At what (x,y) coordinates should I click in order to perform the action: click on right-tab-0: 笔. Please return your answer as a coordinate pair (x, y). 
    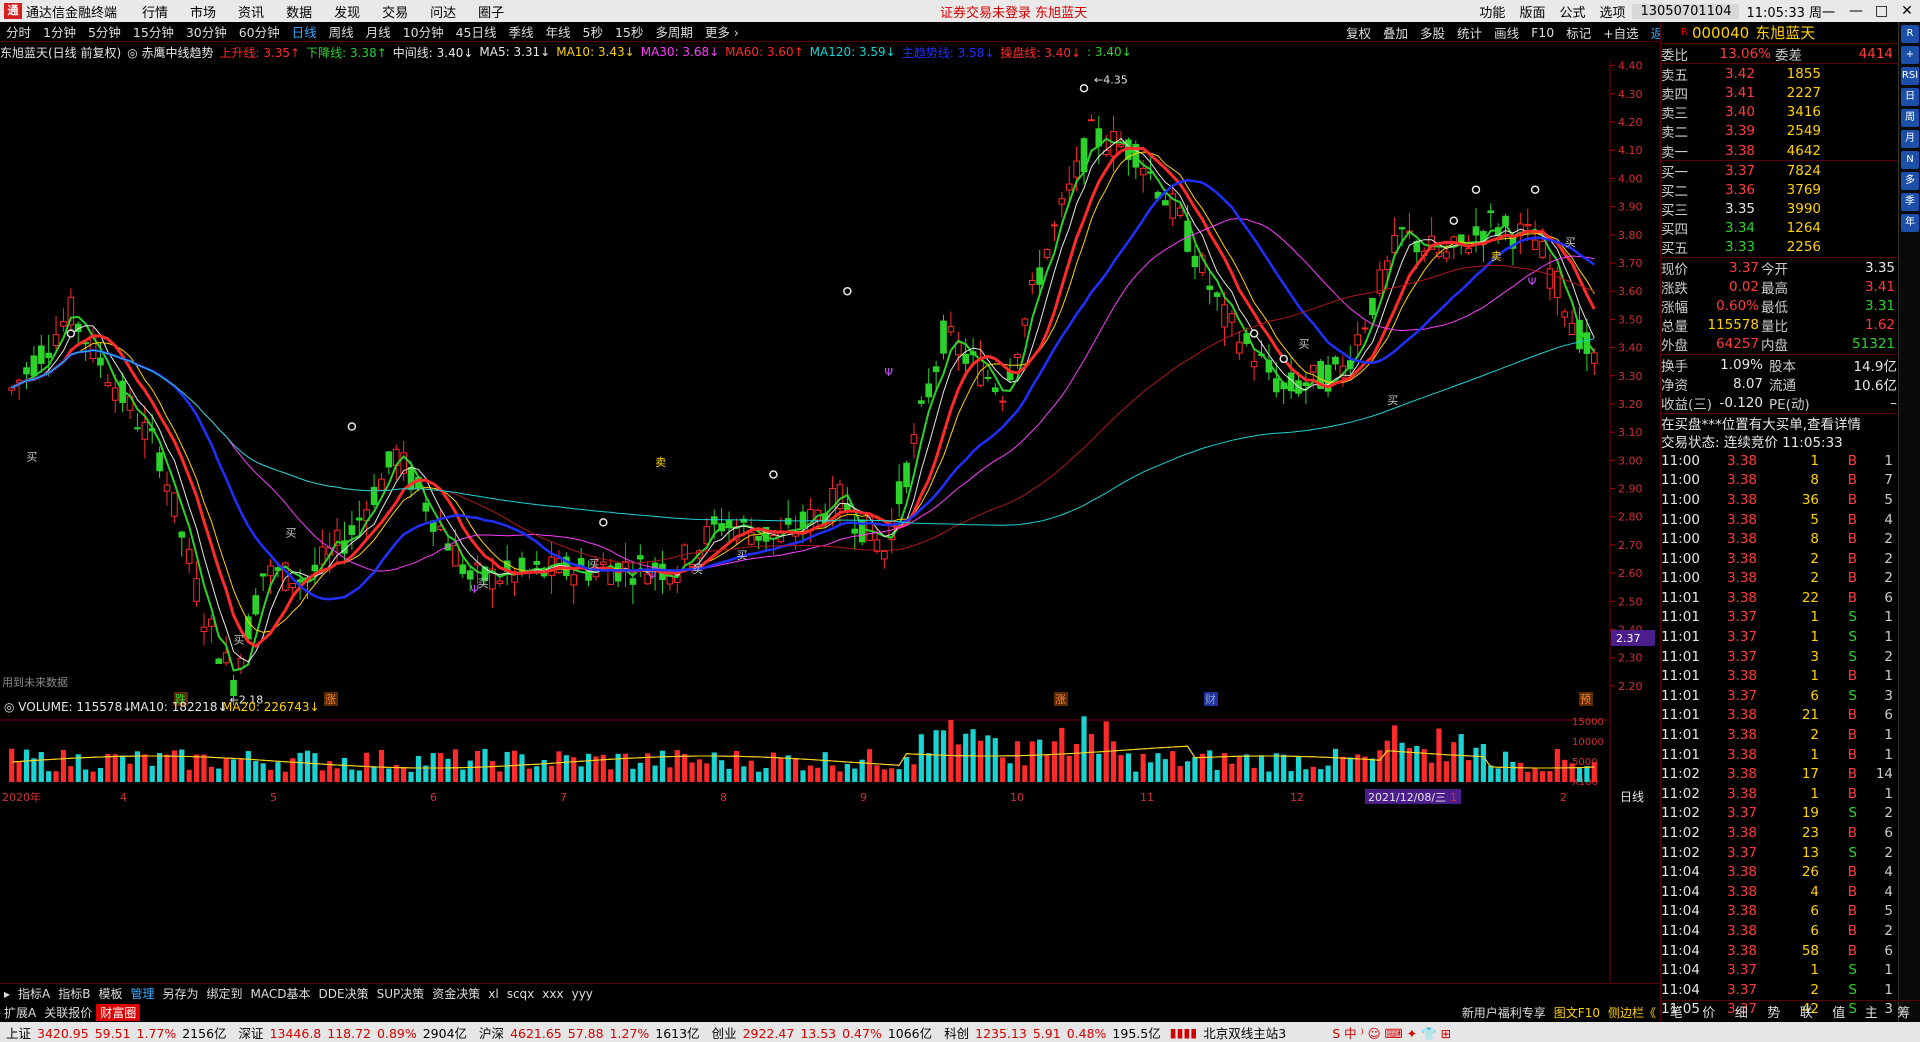
    Looking at the image, I should click on (1676, 1011).